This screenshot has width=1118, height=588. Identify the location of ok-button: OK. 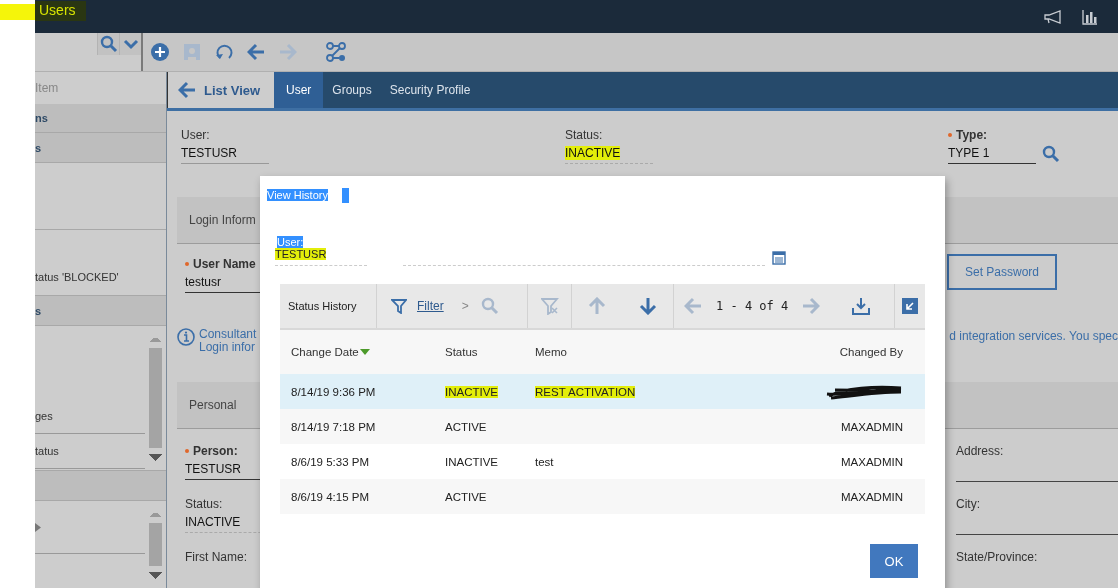
(894, 561).